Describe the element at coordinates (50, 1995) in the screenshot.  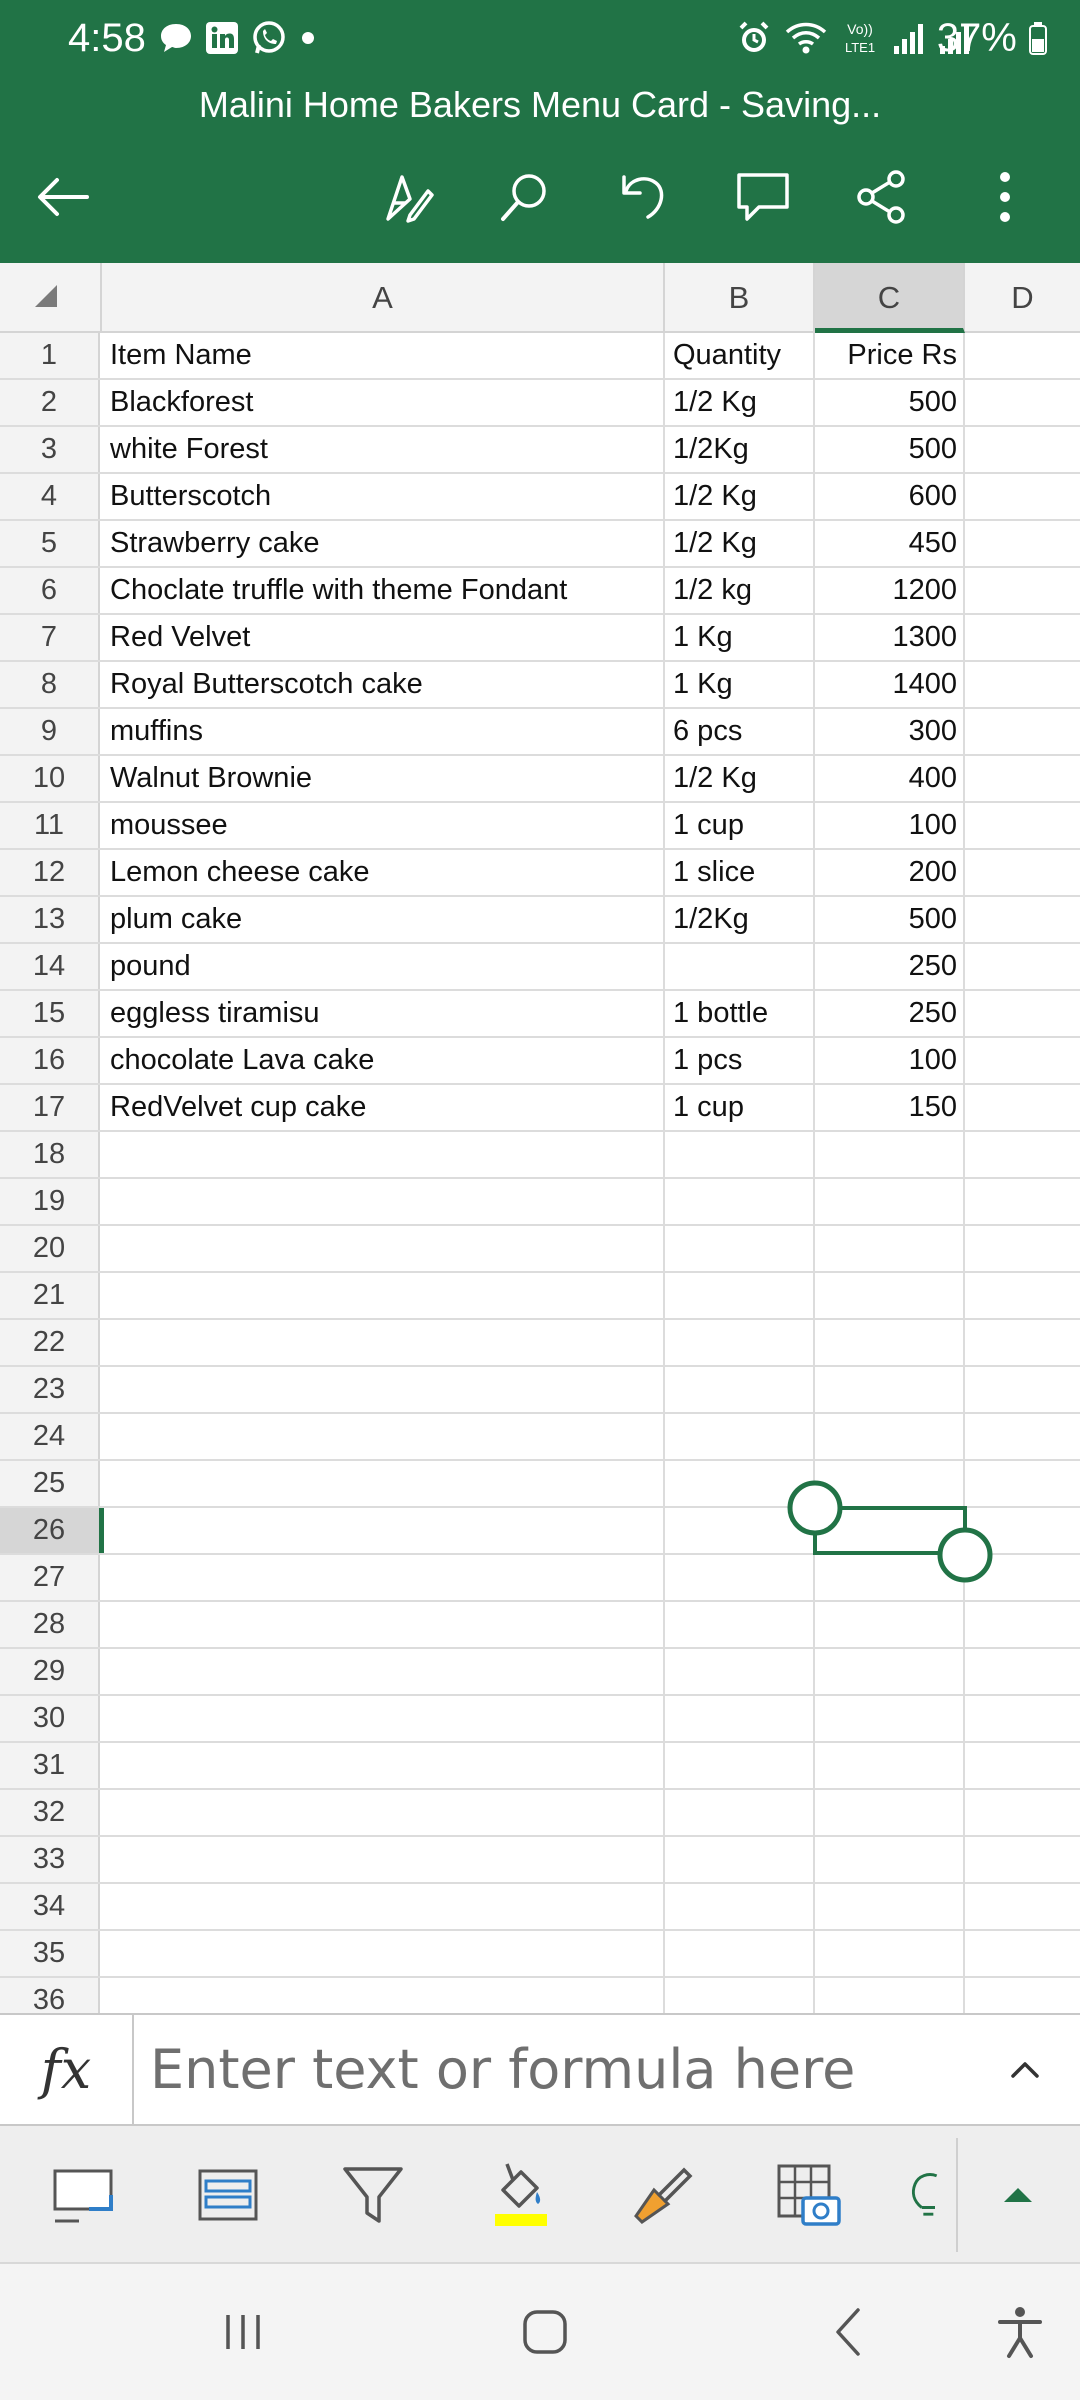
I see `row-header: 36` at that location.